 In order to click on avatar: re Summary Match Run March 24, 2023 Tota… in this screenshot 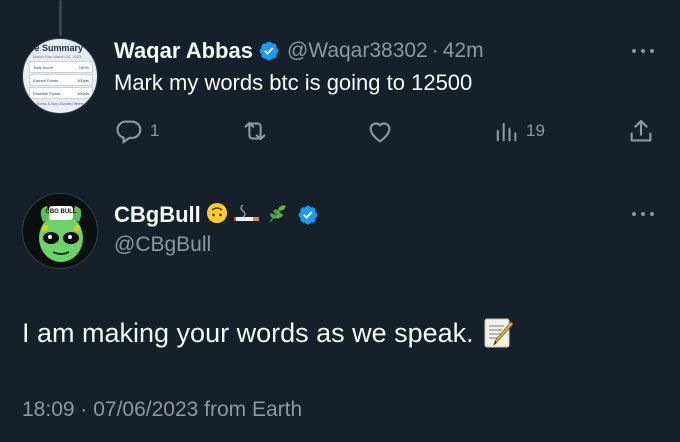, I will do `click(60, 76)`.